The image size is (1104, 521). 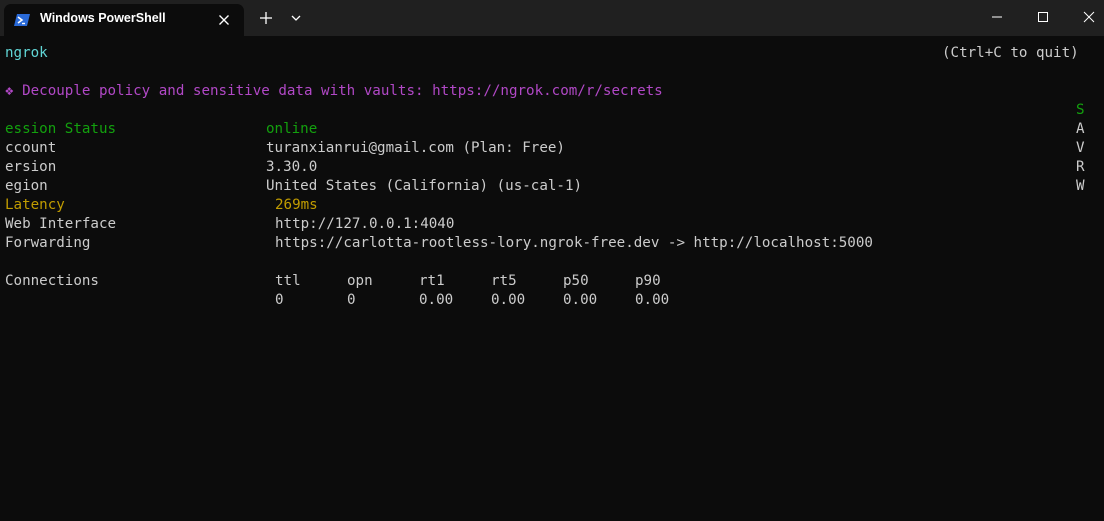 I want to click on tab-title: Windows PowerShell, so click(x=103, y=18).